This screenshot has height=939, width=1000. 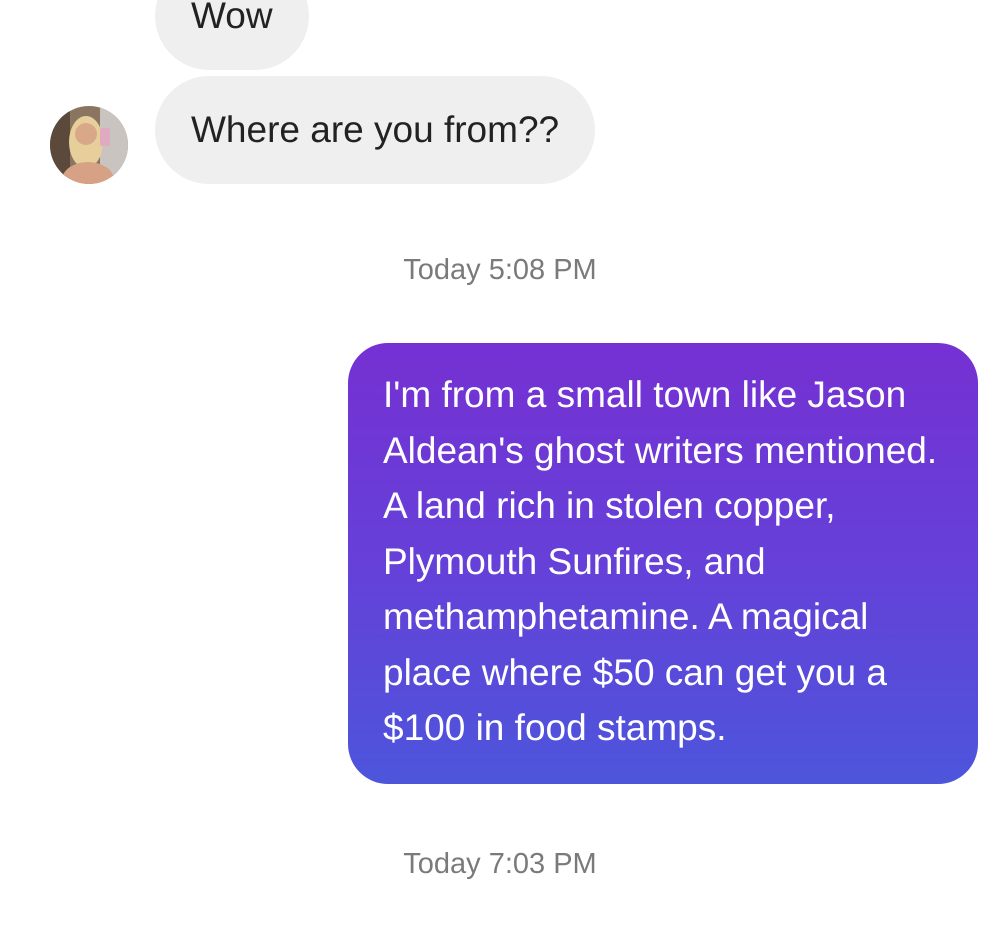 I want to click on timestamp: Today 5:08 PM, so click(x=500, y=270).